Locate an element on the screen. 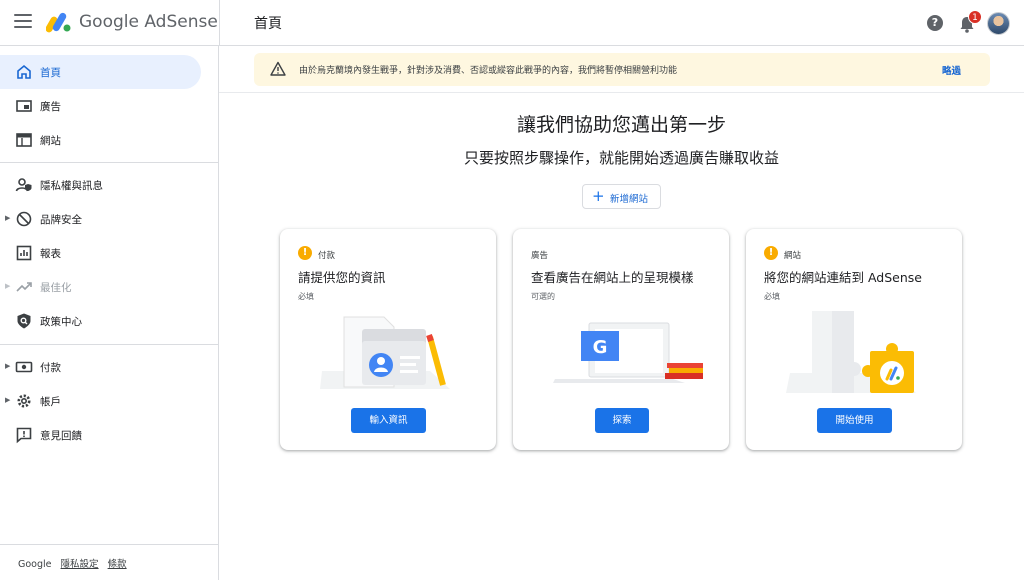  sidebar-item-label: 意見回饋 is located at coordinates (61, 436).